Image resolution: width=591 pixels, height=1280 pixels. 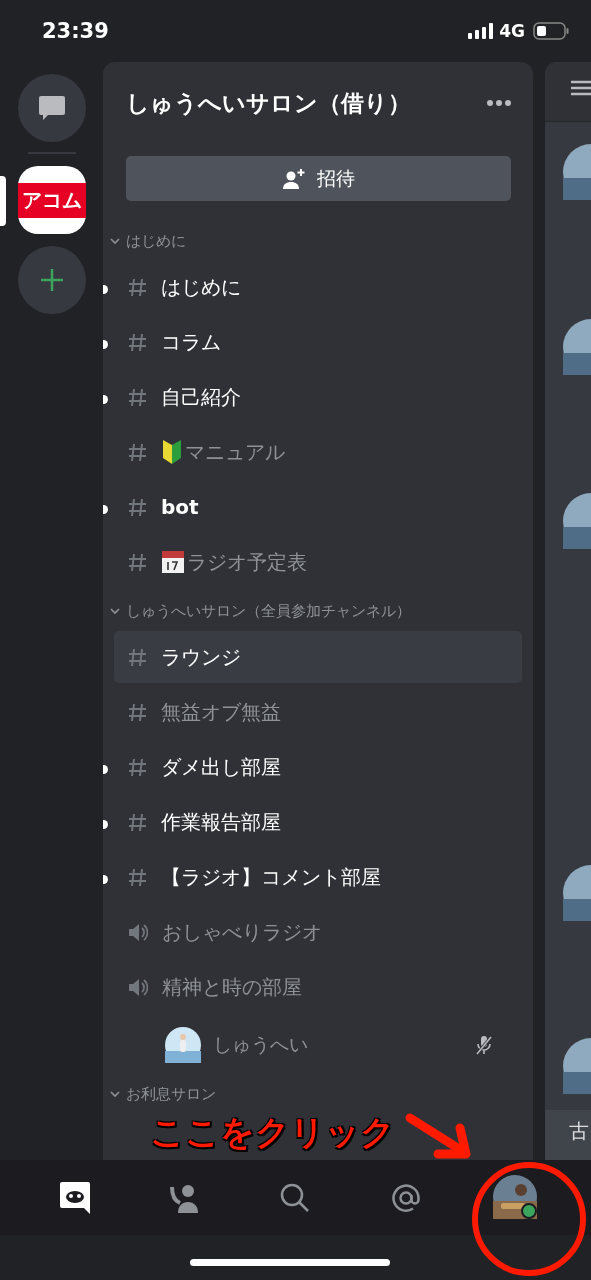 I want to click on channel-item: 【ラジオ】コメント部屋, so click(x=318, y=877).